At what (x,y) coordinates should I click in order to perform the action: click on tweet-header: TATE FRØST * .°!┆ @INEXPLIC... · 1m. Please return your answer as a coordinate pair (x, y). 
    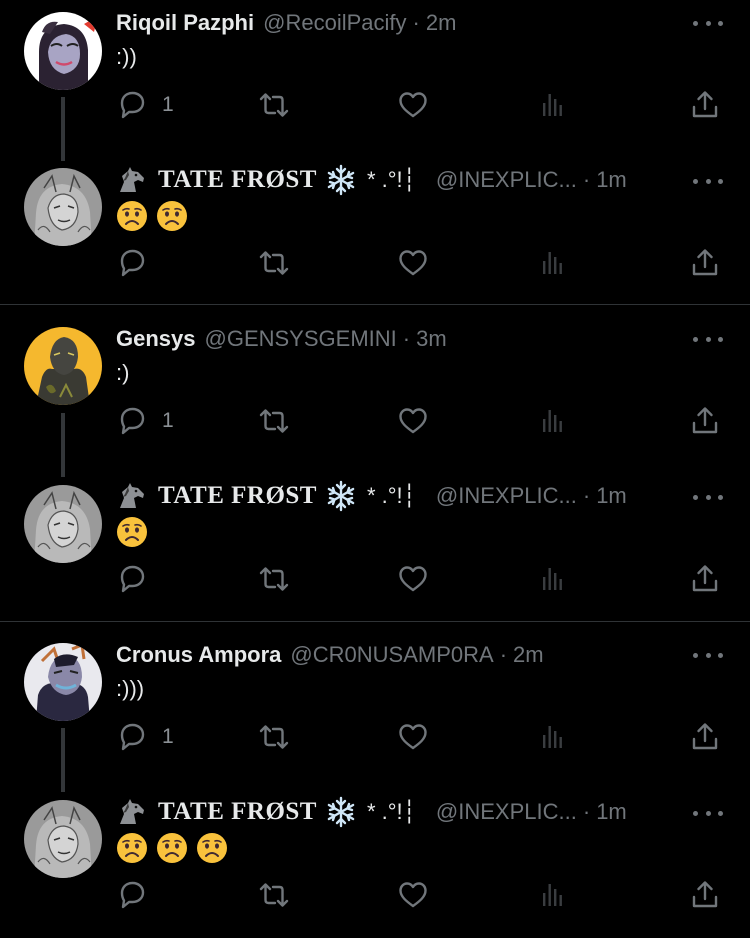
    Looking at the image, I should click on (371, 812).